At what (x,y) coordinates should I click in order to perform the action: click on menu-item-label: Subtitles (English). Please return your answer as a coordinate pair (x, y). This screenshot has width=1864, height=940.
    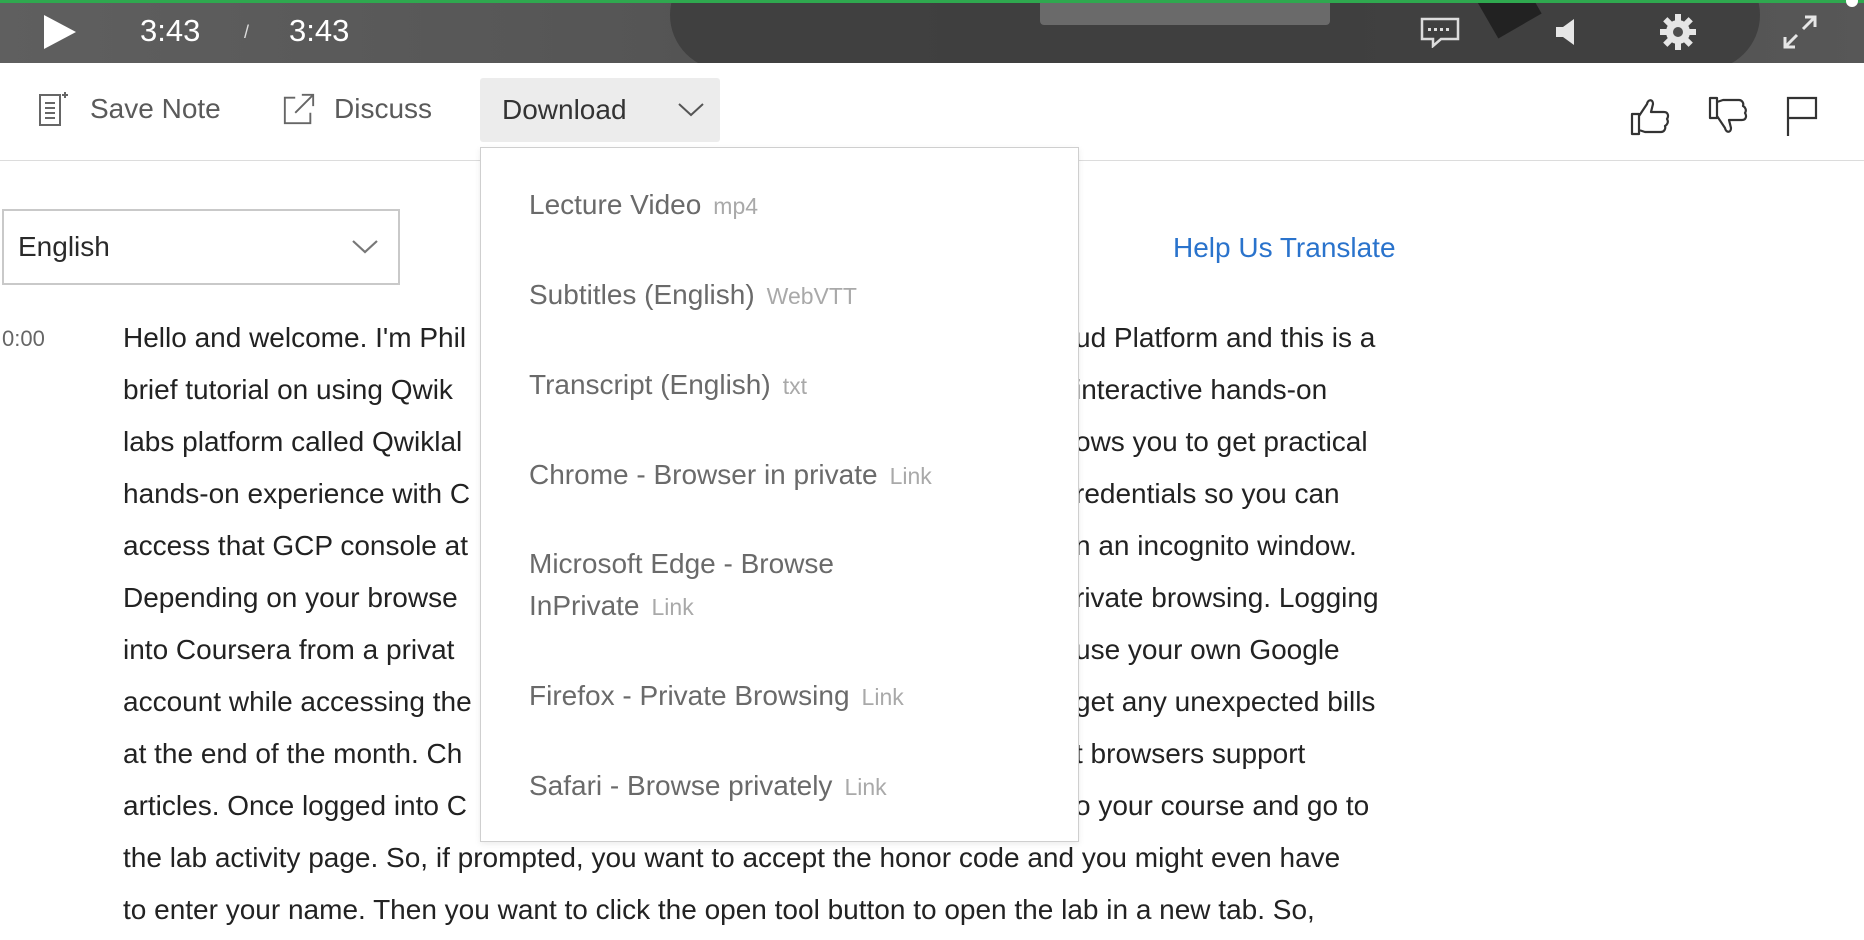
    Looking at the image, I should click on (642, 294).